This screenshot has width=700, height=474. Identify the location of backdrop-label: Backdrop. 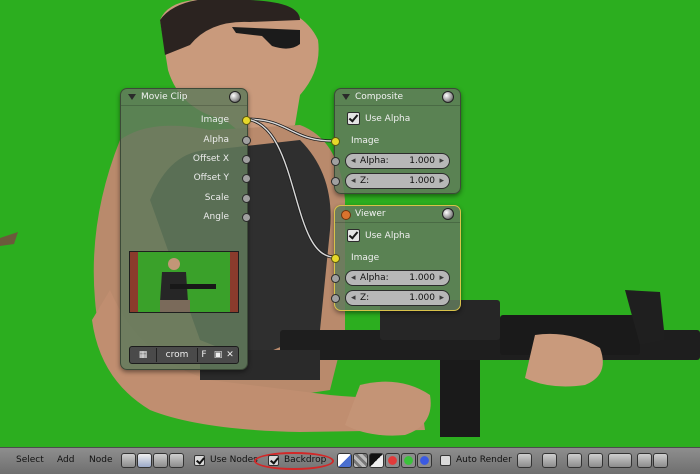
(305, 460).